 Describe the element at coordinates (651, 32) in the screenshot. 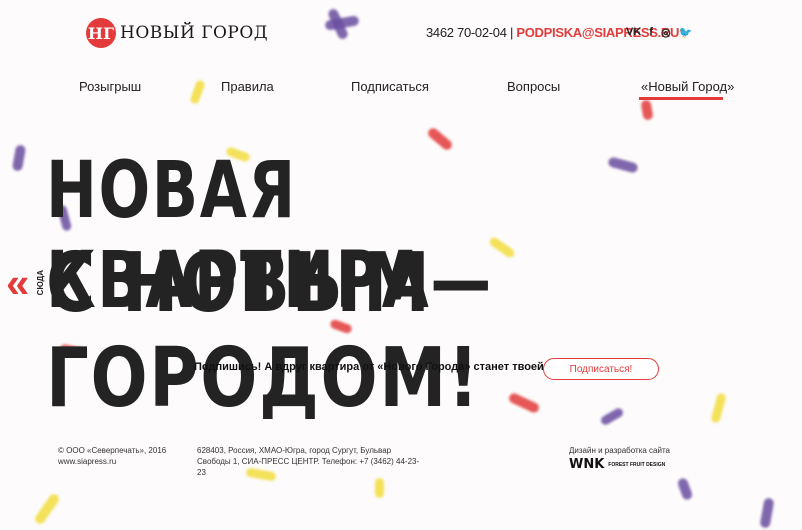

I see `facebook-icon: f` at that location.